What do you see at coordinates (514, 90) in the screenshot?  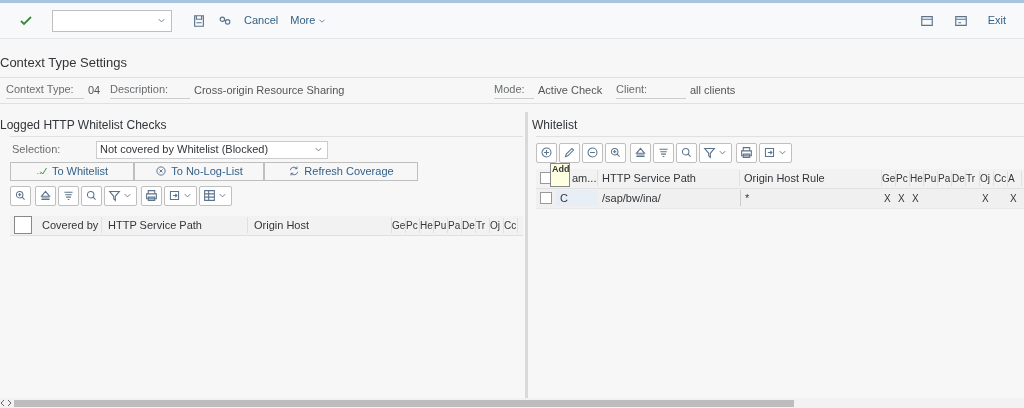 I see `field-label: Mode:` at bounding box center [514, 90].